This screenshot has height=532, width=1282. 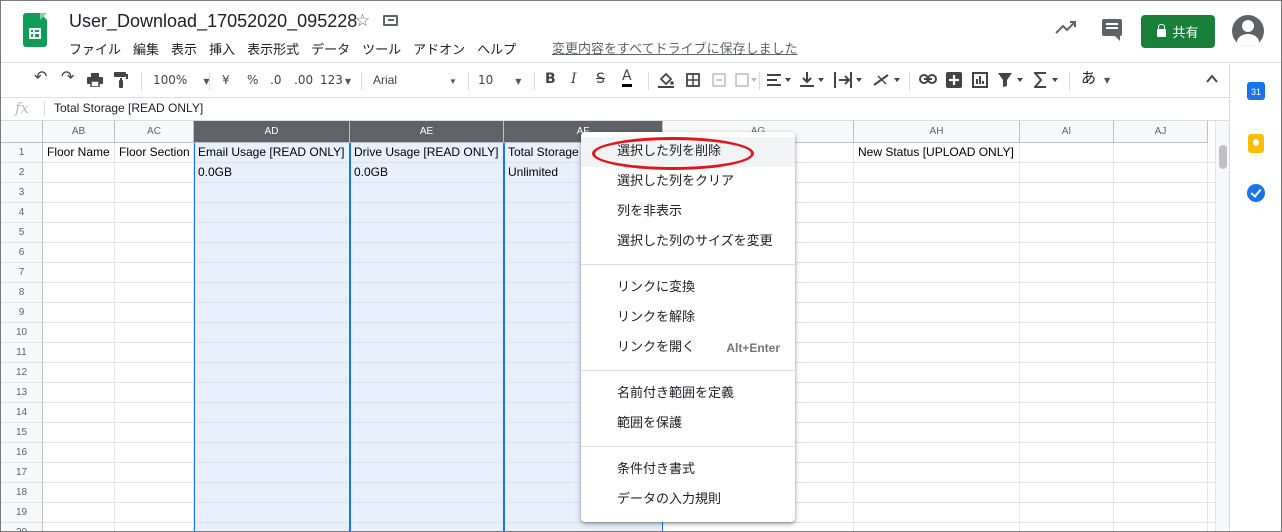 What do you see at coordinates (22, 493) in the screenshot?
I see `row-header: 18` at bounding box center [22, 493].